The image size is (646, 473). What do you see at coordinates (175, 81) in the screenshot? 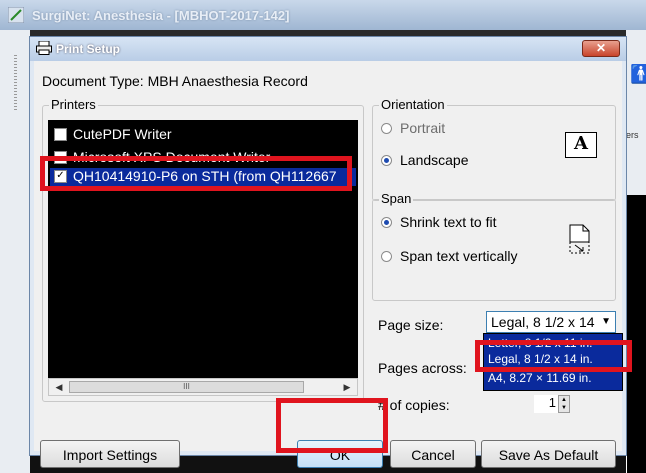
I see `document-type-label: Document Type: MBH Anaesthesia Record` at bounding box center [175, 81].